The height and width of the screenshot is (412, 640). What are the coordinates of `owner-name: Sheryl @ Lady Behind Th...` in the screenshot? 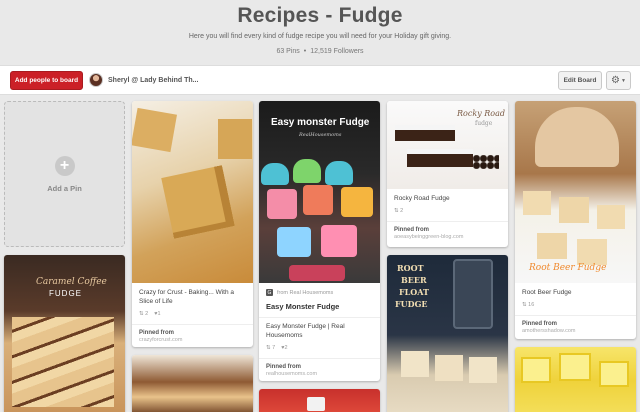 It's located at (153, 80).